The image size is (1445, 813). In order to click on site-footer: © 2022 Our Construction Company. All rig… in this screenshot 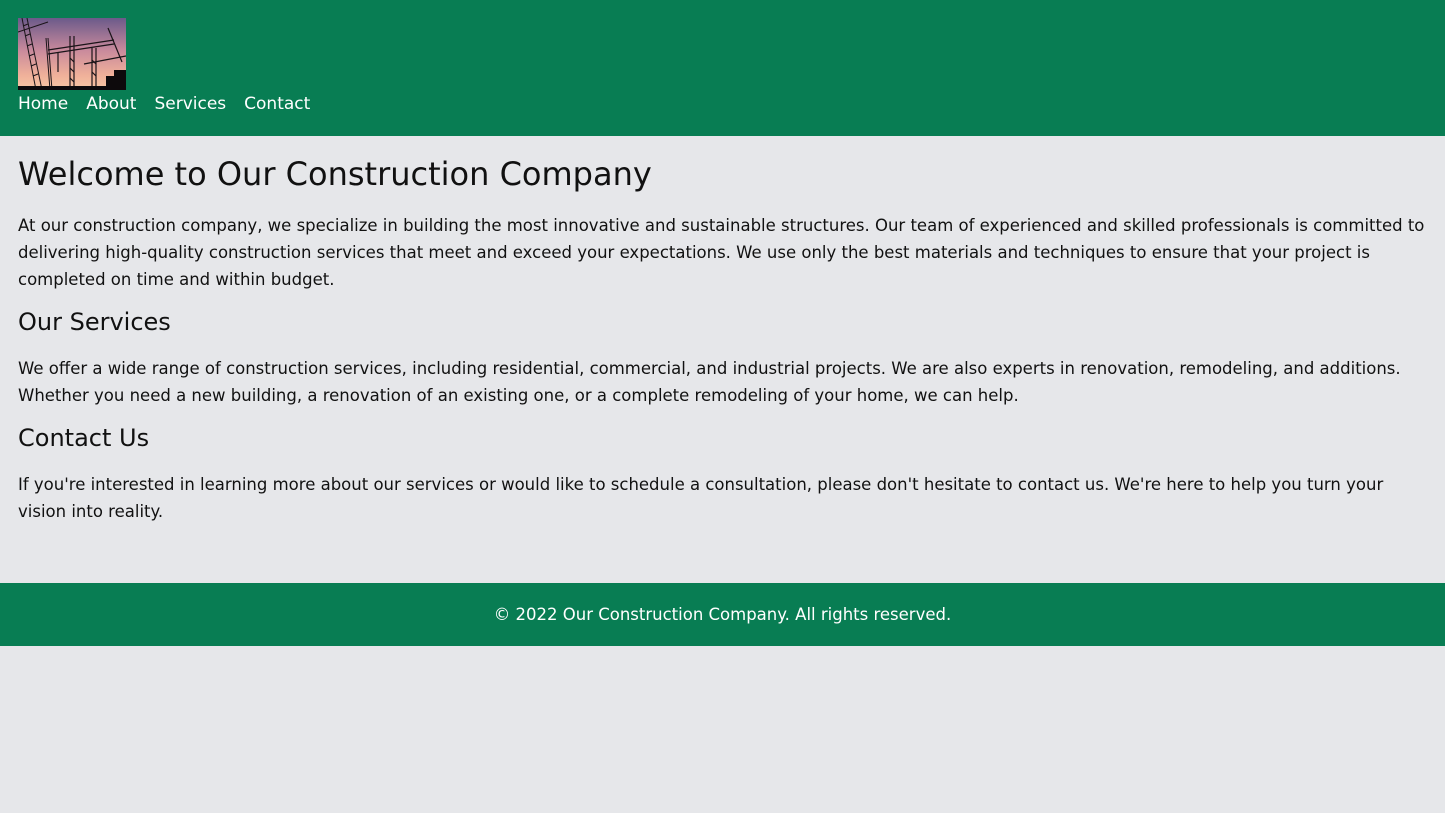, I will do `click(722, 614)`.